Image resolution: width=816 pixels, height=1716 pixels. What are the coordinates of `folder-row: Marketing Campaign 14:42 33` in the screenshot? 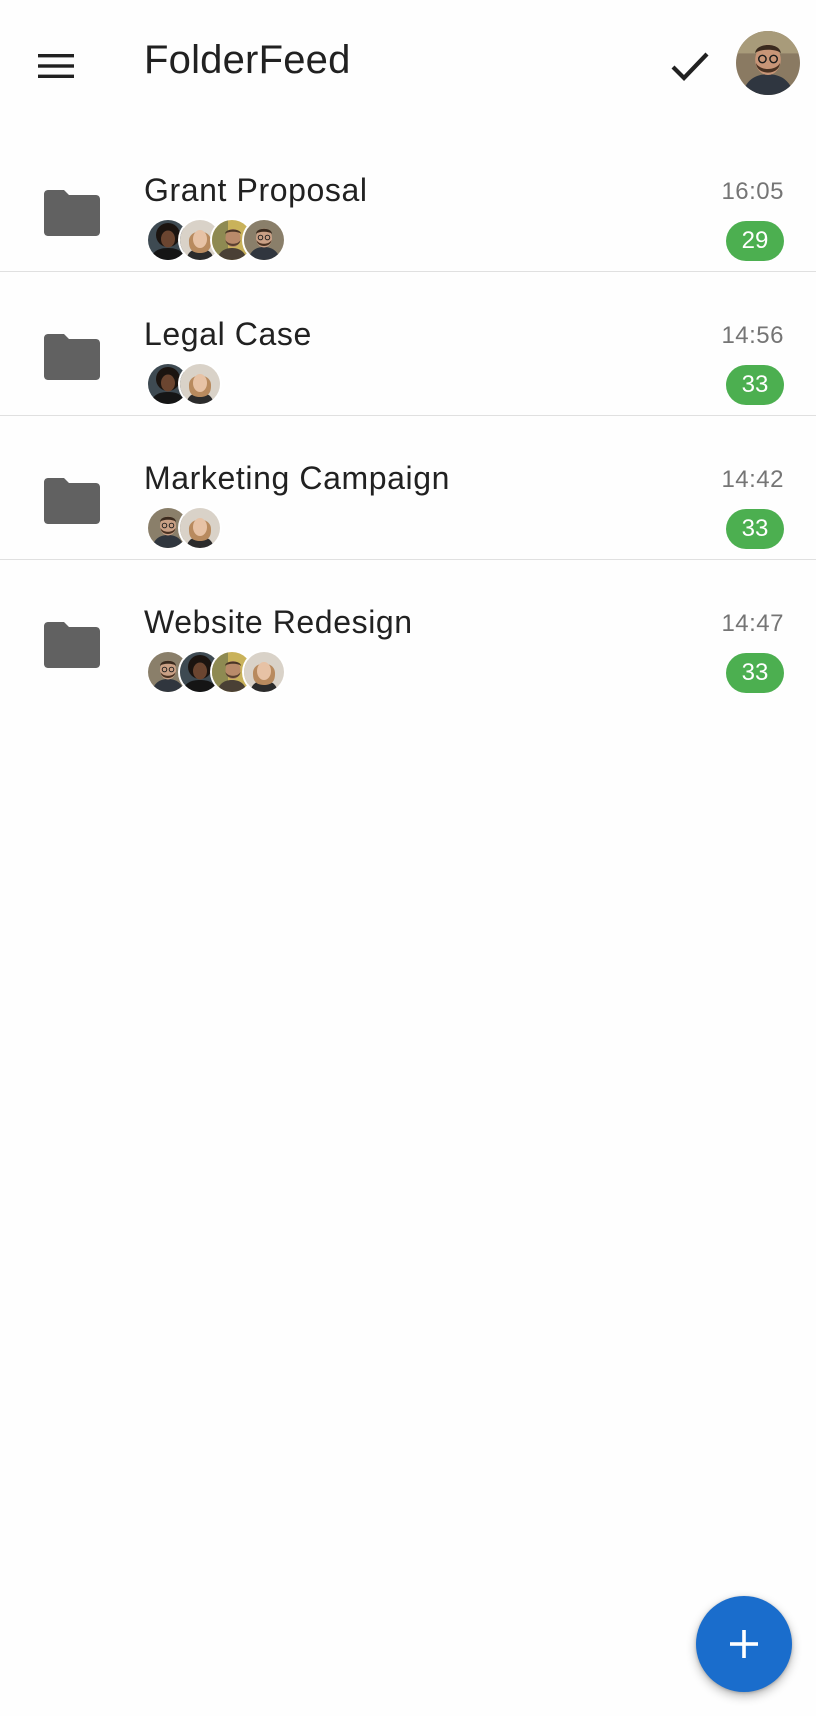 It's located at (408, 488).